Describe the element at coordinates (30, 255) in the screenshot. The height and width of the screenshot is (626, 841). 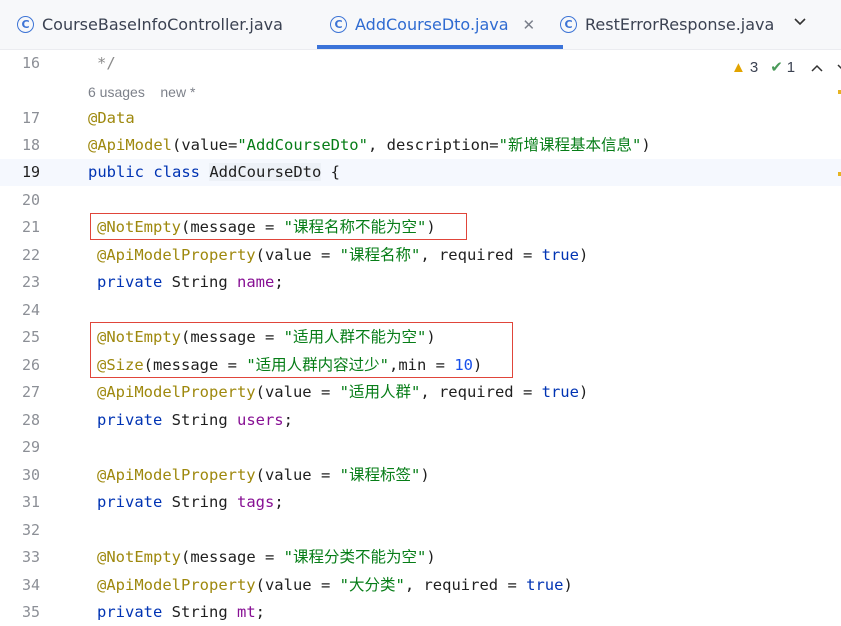
I see `line-number: 22` at that location.